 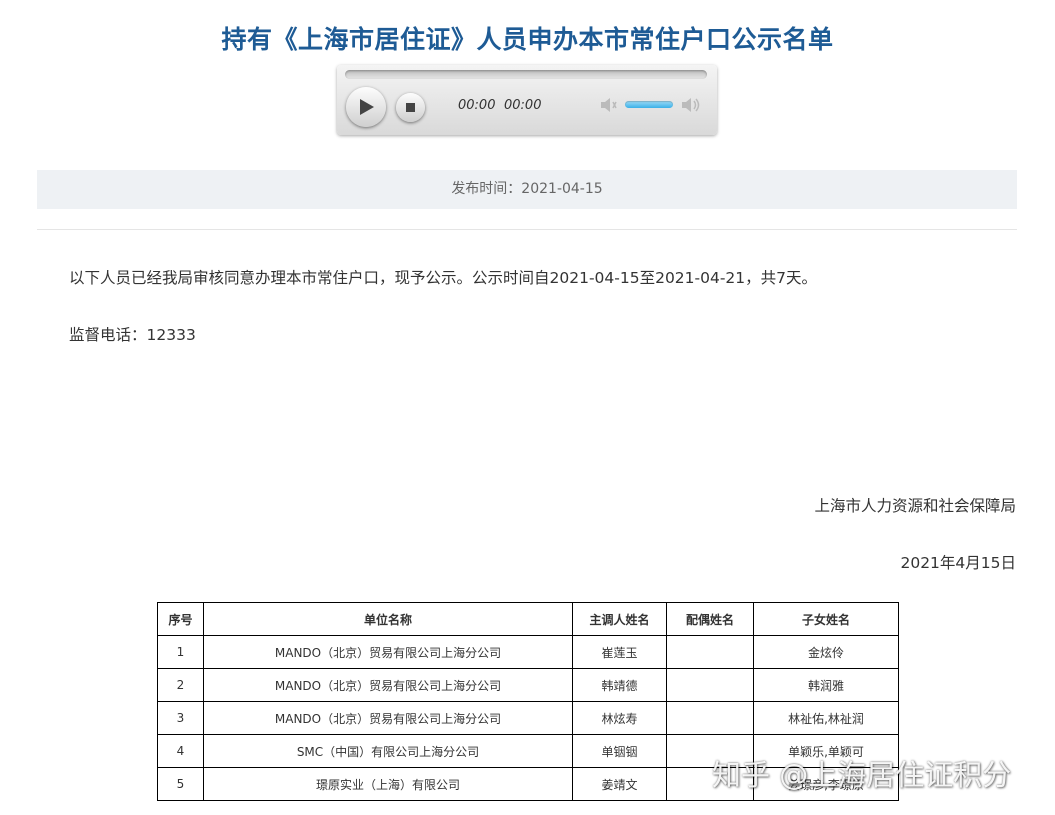 I want to click on stop-icon, so click(x=410, y=107).